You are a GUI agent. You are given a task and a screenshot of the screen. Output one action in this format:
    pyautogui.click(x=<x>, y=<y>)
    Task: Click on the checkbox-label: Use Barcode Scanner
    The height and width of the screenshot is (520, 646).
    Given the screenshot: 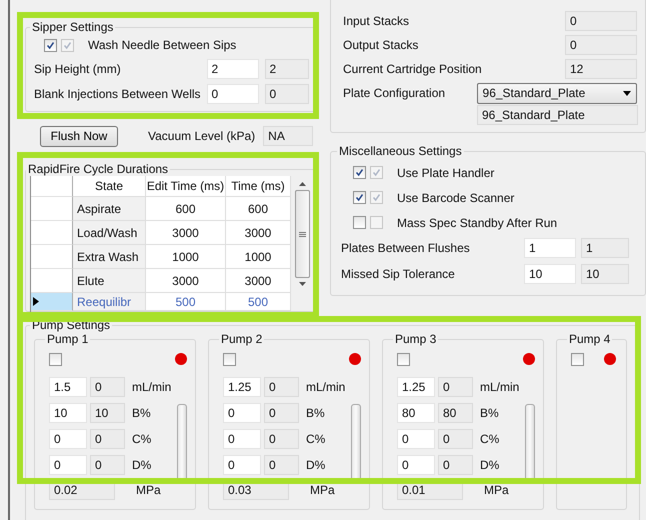 What is the action you would take?
    pyautogui.click(x=455, y=197)
    